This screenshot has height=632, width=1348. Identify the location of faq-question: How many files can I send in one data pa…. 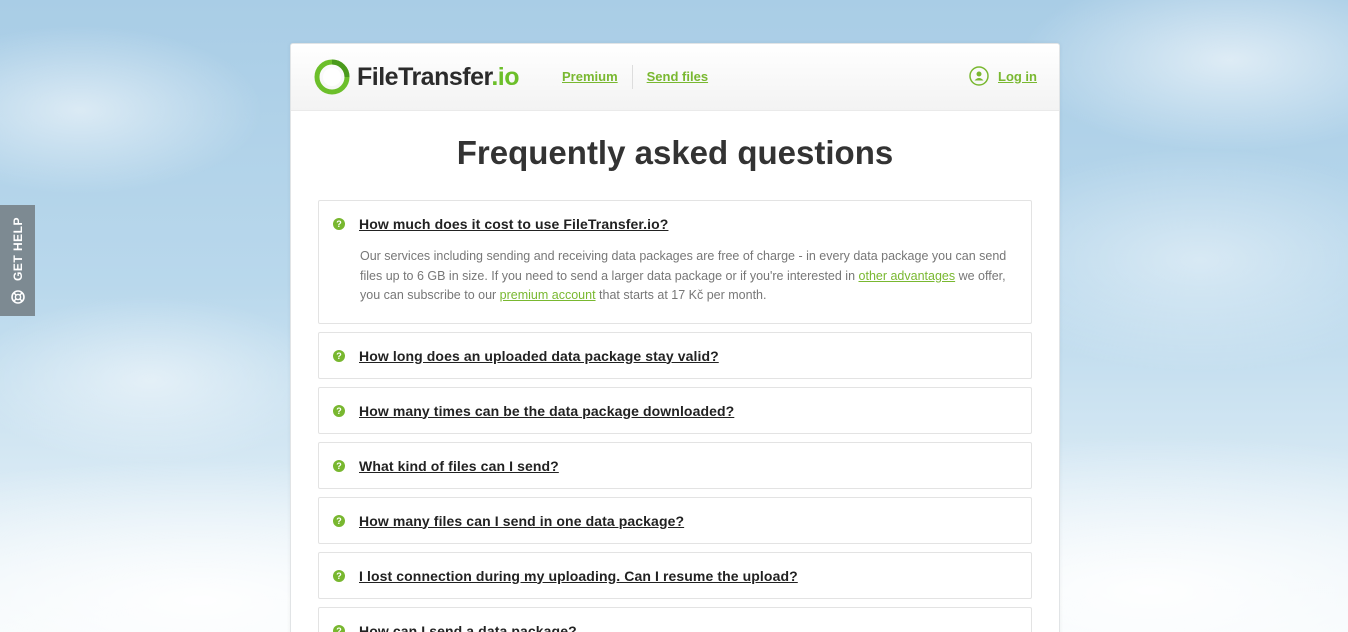
(521, 521).